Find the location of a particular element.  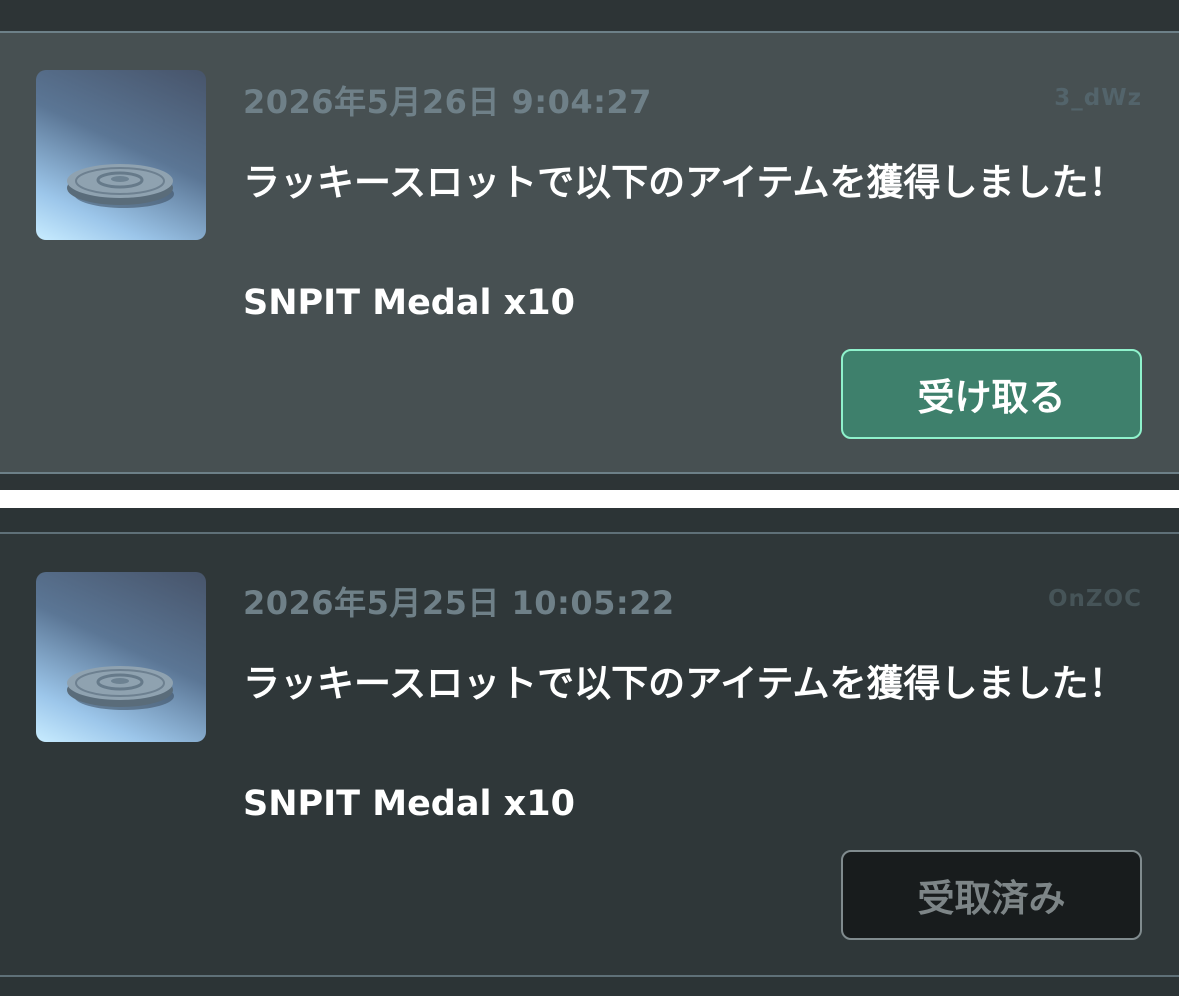

user-id-label: OnZOC is located at coordinates (1094, 599).